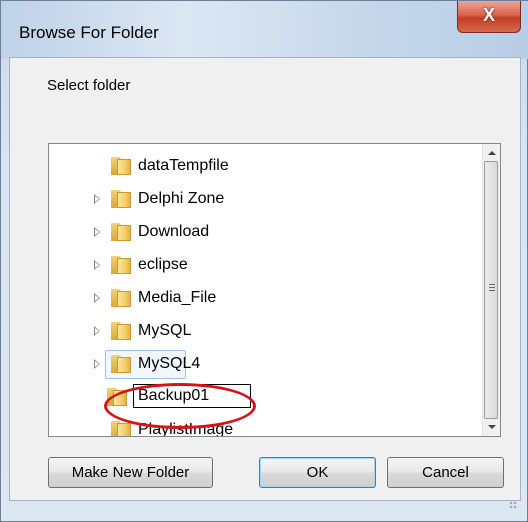 The width and height of the screenshot is (528, 522). What do you see at coordinates (165, 330) in the screenshot?
I see `tree-item-label: MySQL` at bounding box center [165, 330].